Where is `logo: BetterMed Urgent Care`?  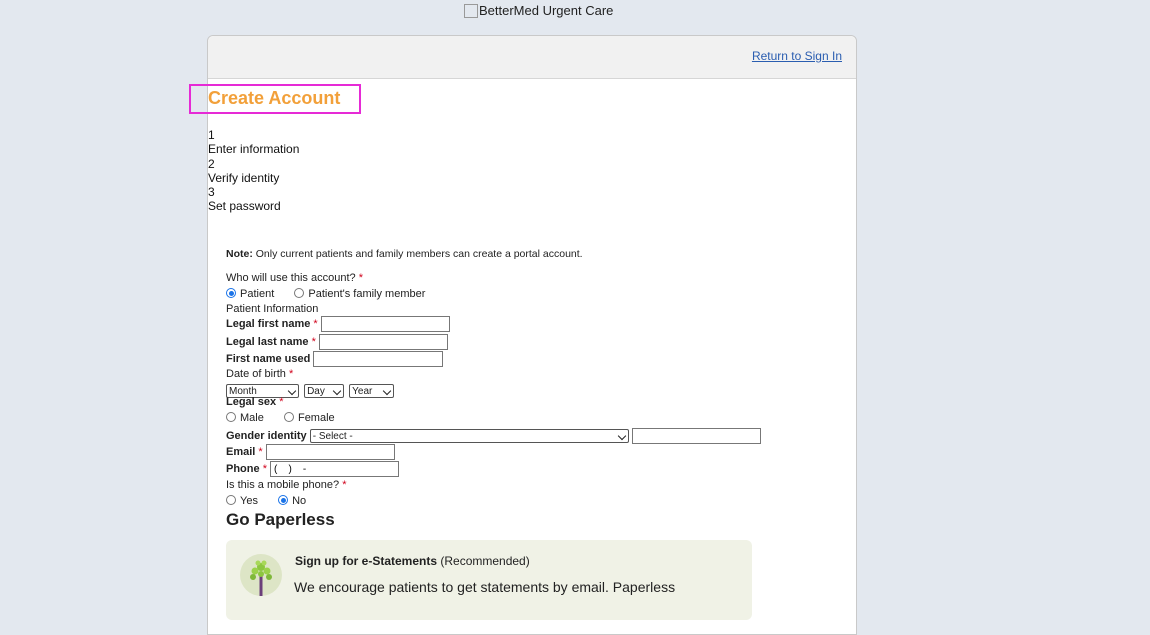
logo: BetterMed Urgent Care is located at coordinates (538, 10).